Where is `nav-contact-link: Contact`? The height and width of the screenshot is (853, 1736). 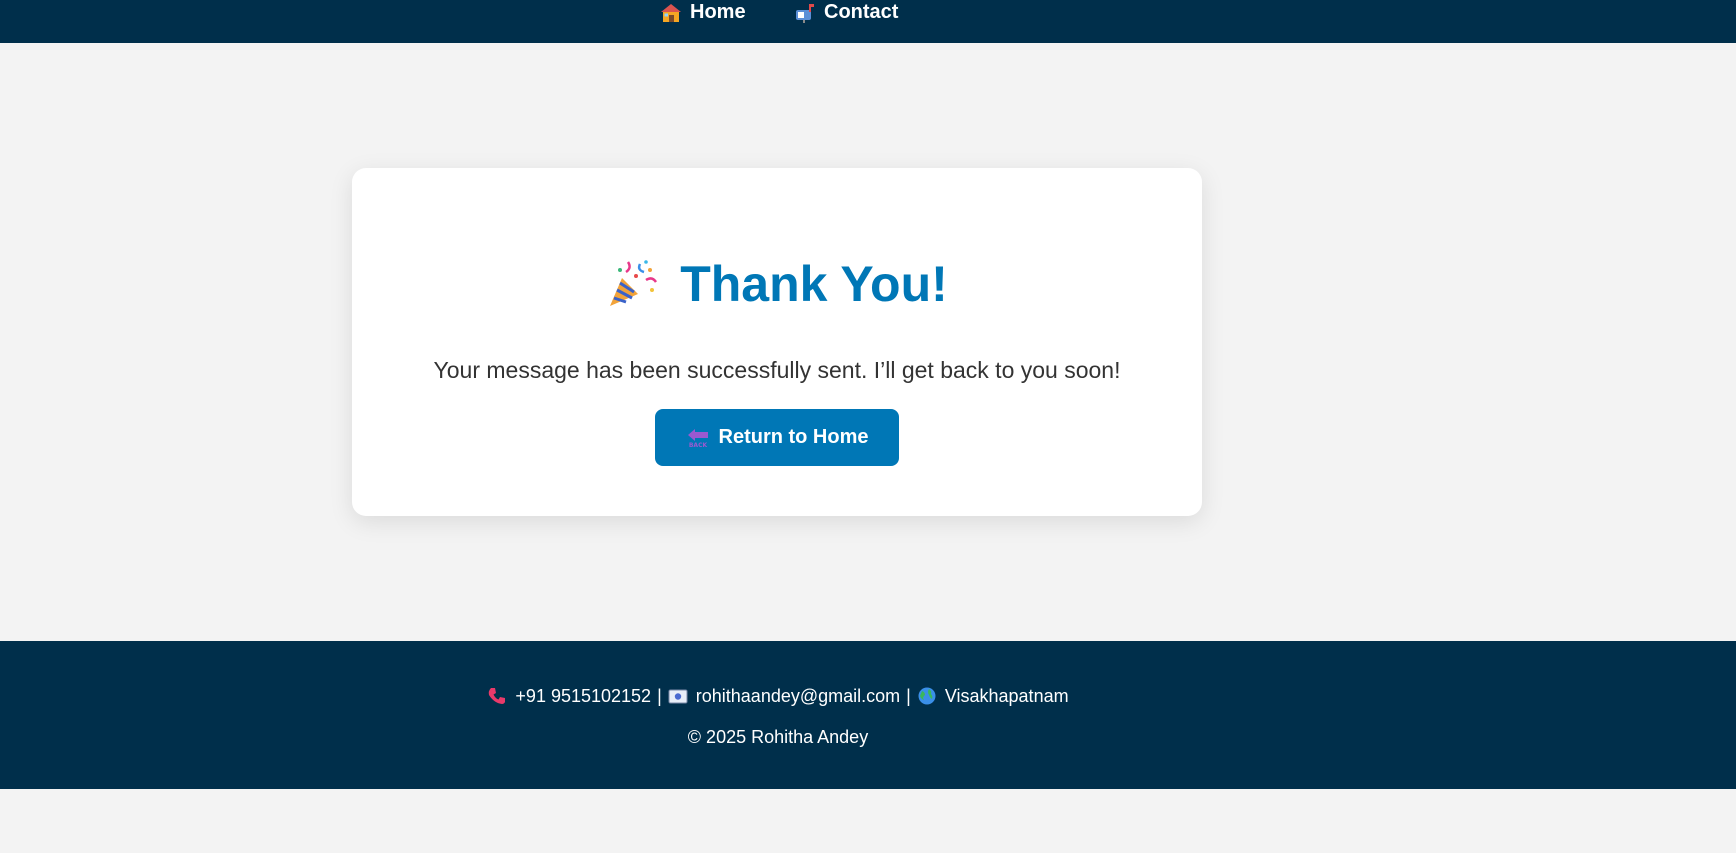 nav-contact-link: Contact is located at coordinates (846, 12).